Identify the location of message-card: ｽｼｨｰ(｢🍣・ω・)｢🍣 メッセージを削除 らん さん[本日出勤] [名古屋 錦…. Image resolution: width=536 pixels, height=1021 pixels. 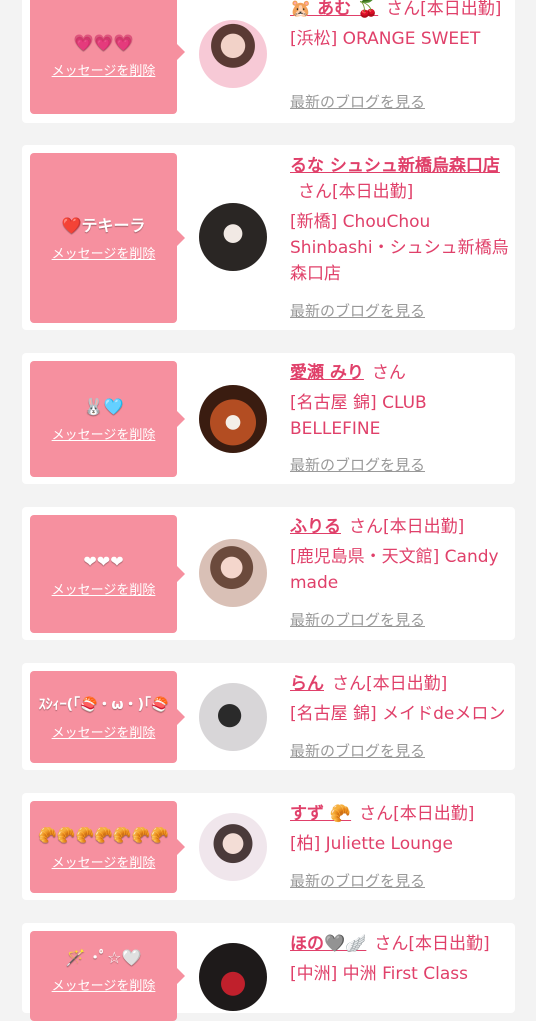
(268, 716).